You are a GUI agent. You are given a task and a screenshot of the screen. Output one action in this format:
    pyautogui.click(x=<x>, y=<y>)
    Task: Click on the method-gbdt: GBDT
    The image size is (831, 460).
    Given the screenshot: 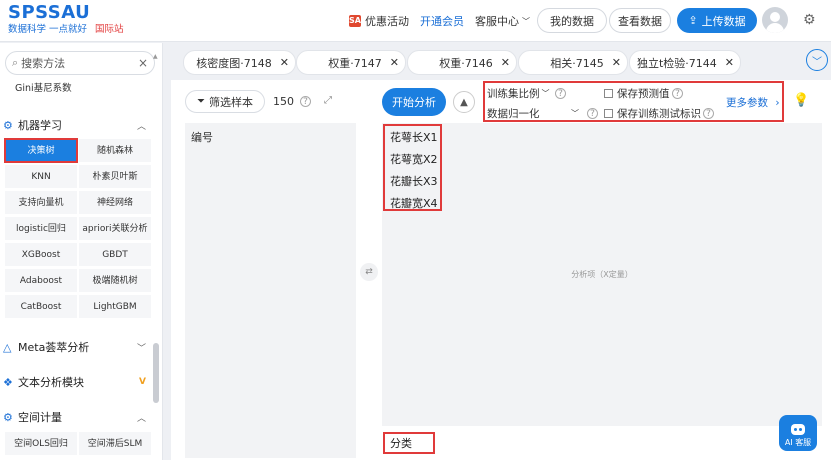 What is the action you would take?
    pyautogui.click(x=115, y=254)
    